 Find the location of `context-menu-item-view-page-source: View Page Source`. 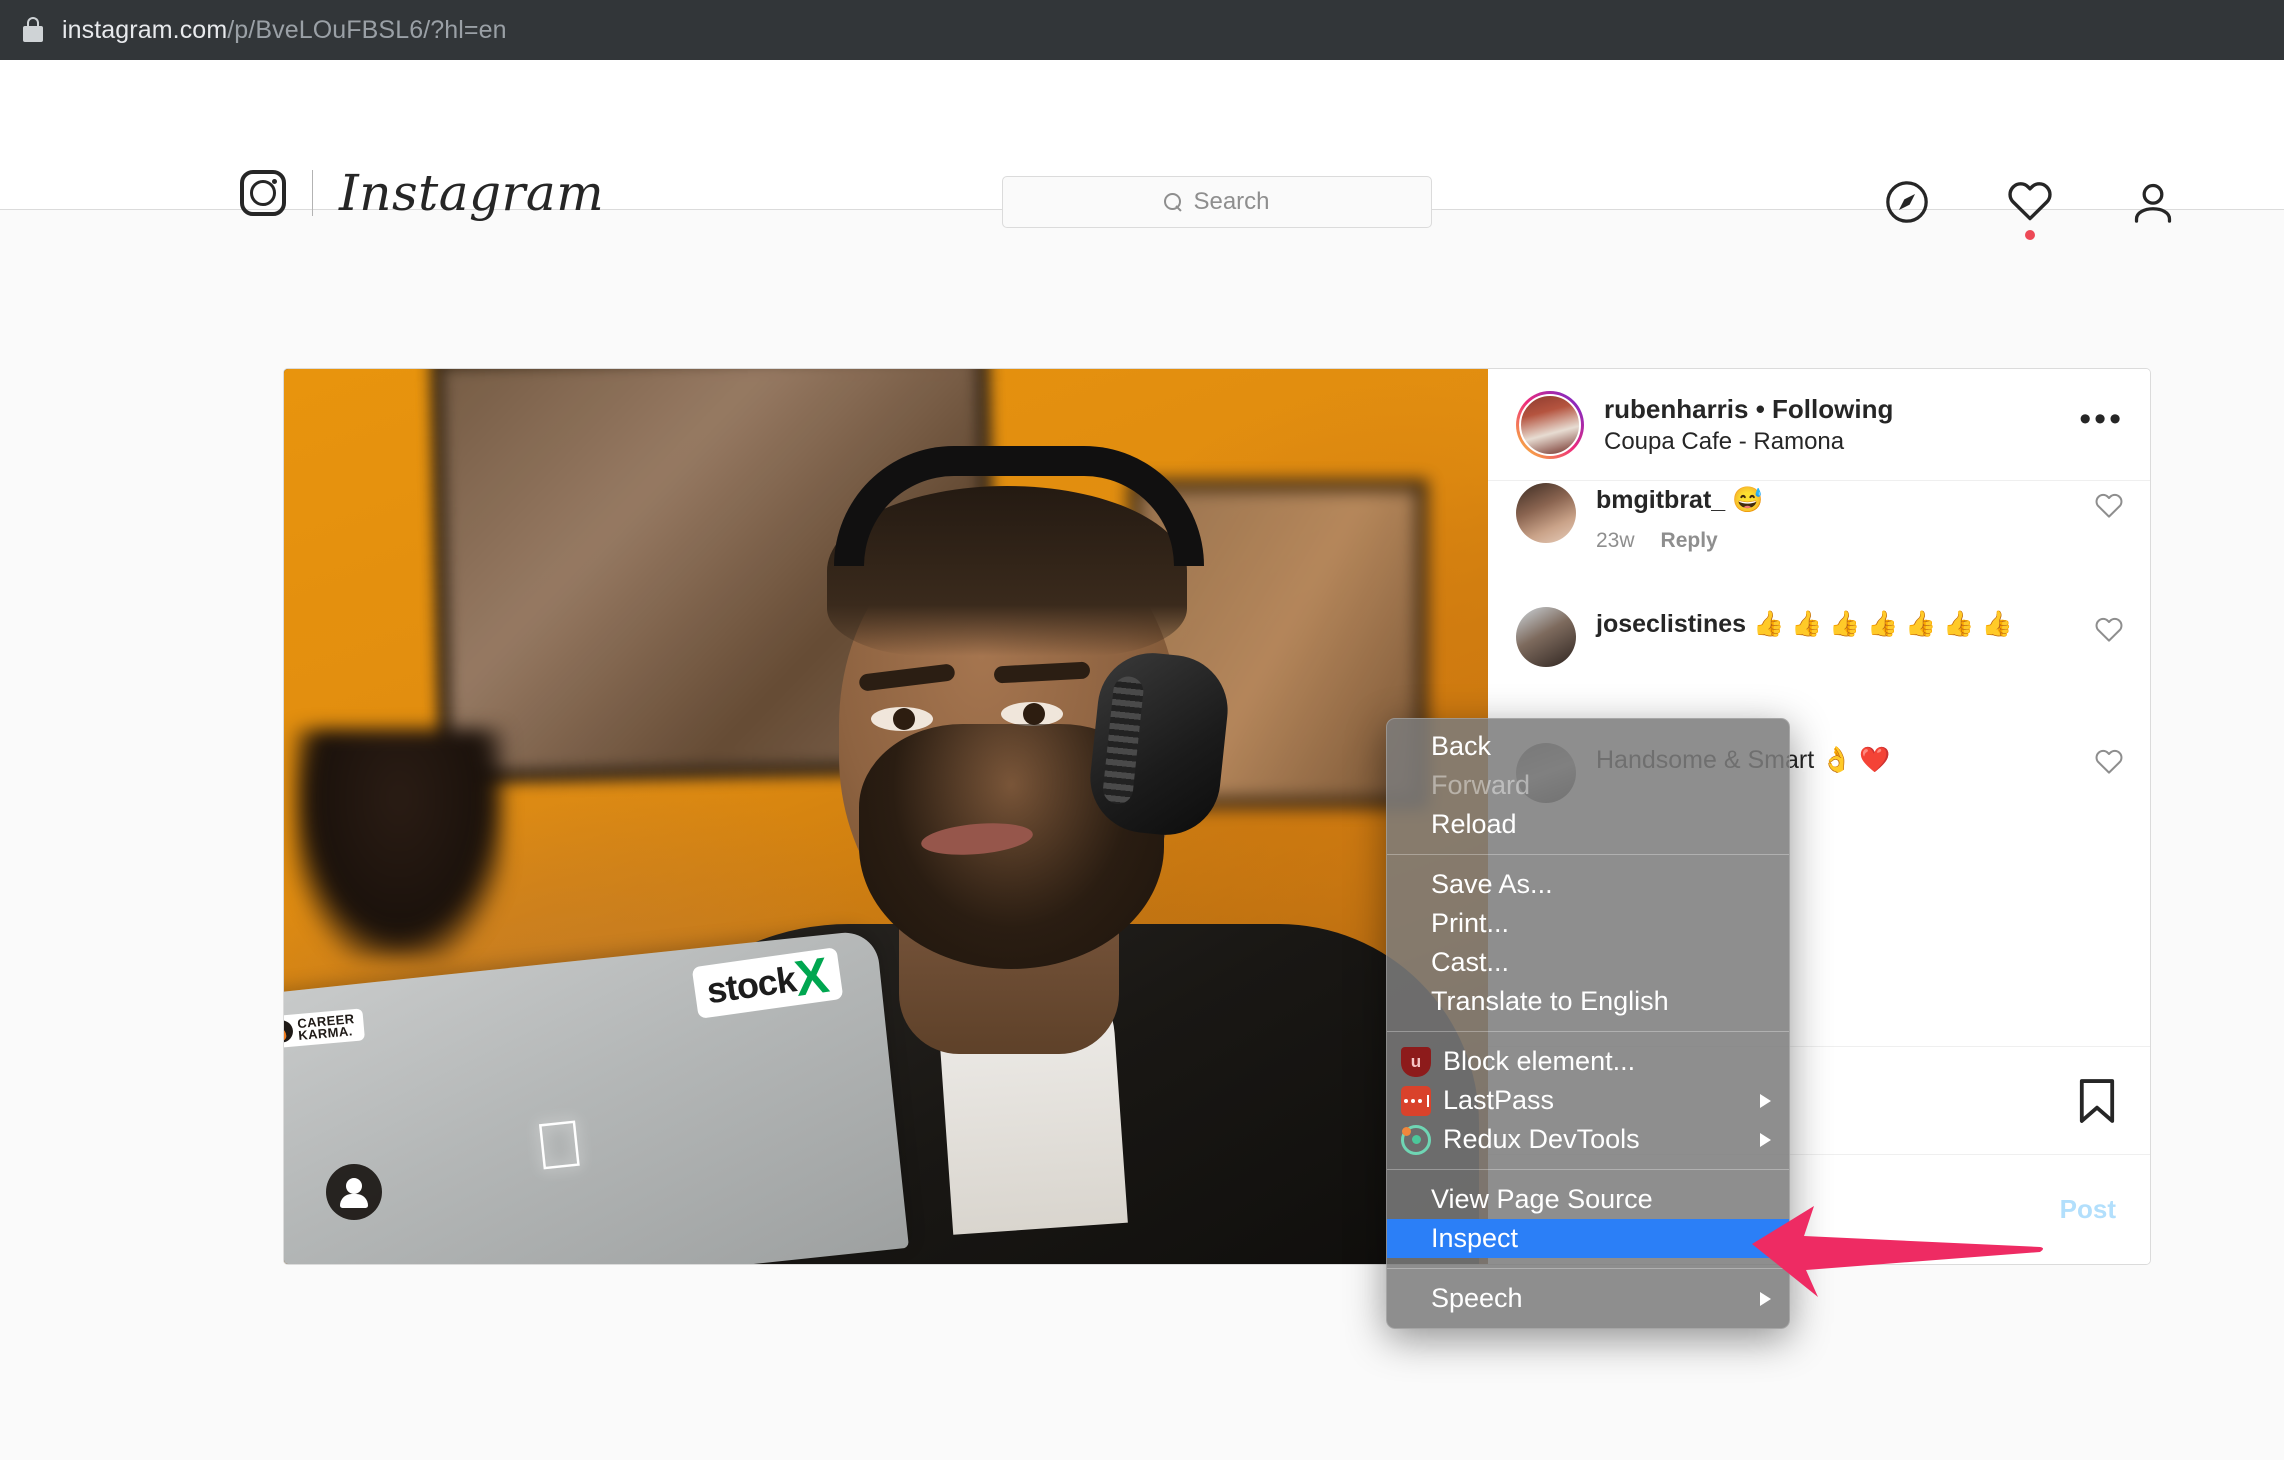

context-menu-item-view-page-source: View Page Source is located at coordinates (1588, 1199).